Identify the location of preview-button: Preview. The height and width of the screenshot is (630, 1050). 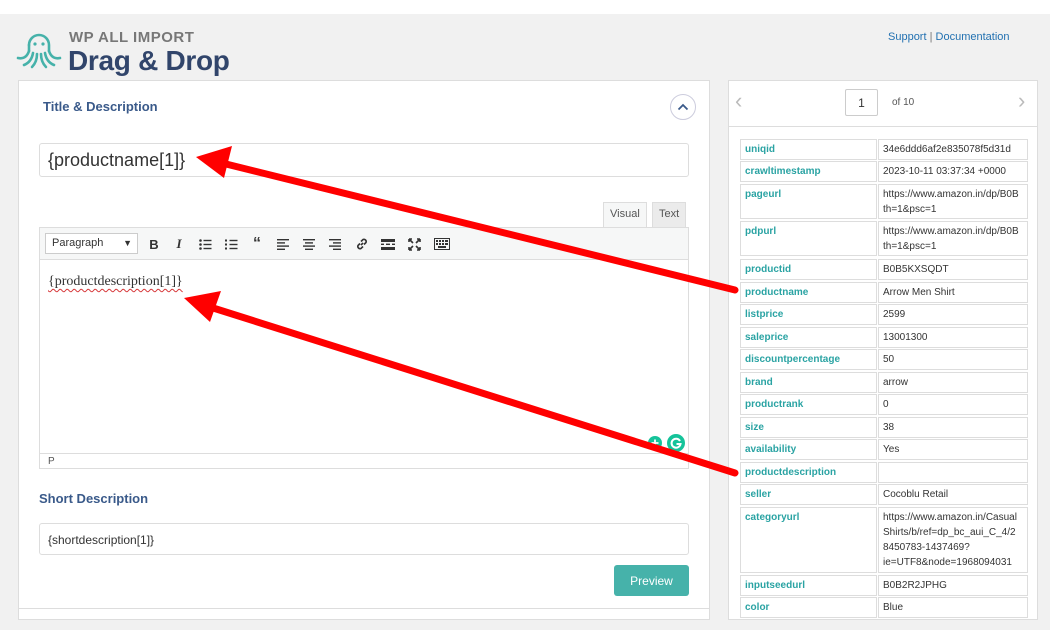
(651, 580).